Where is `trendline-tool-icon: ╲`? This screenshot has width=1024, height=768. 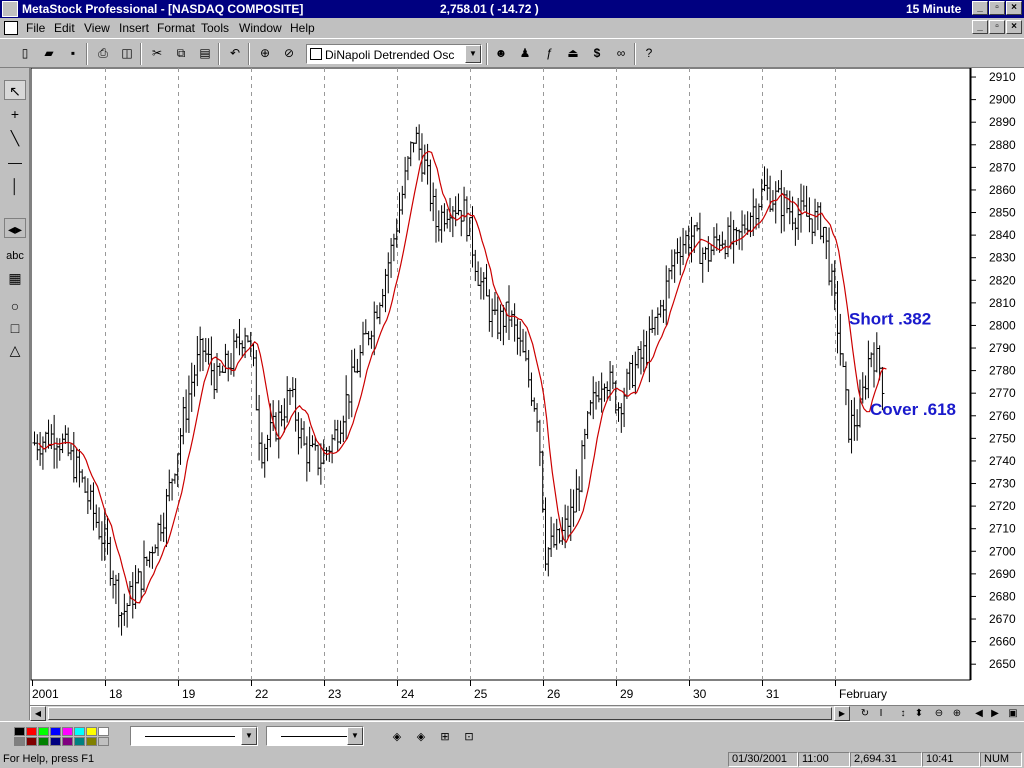
trendline-tool-icon: ╲ is located at coordinates (15, 138).